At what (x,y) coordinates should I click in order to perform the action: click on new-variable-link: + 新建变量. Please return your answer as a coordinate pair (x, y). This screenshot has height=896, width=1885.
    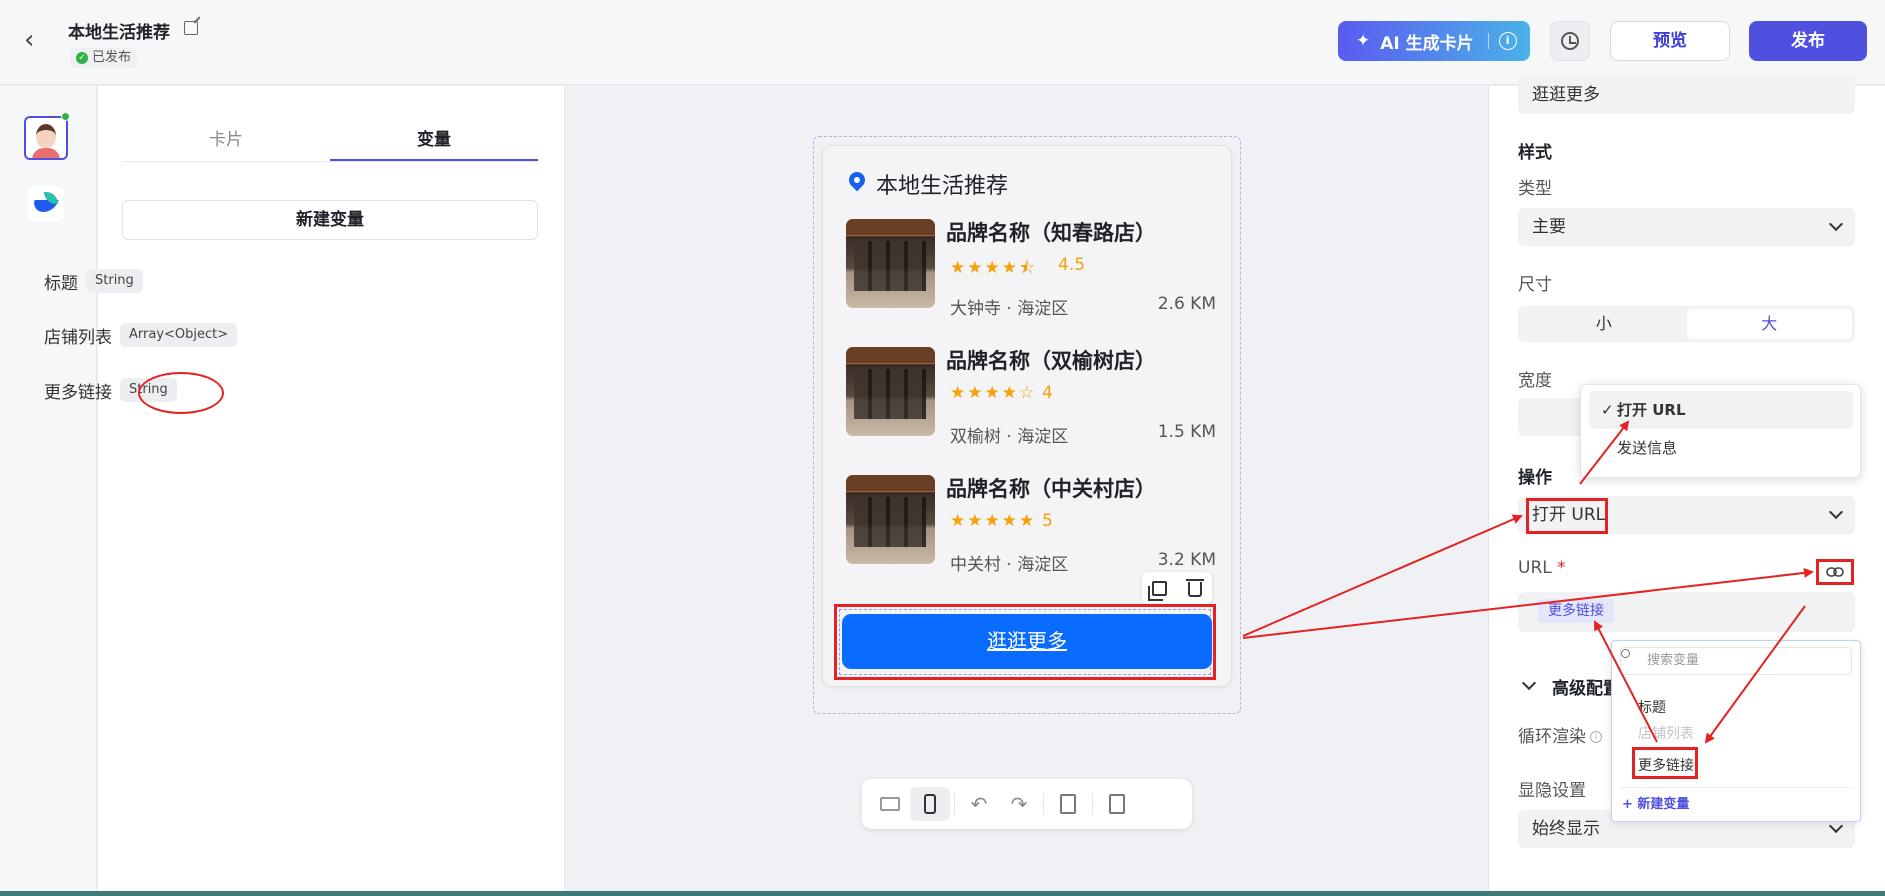
    Looking at the image, I should click on (1655, 802).